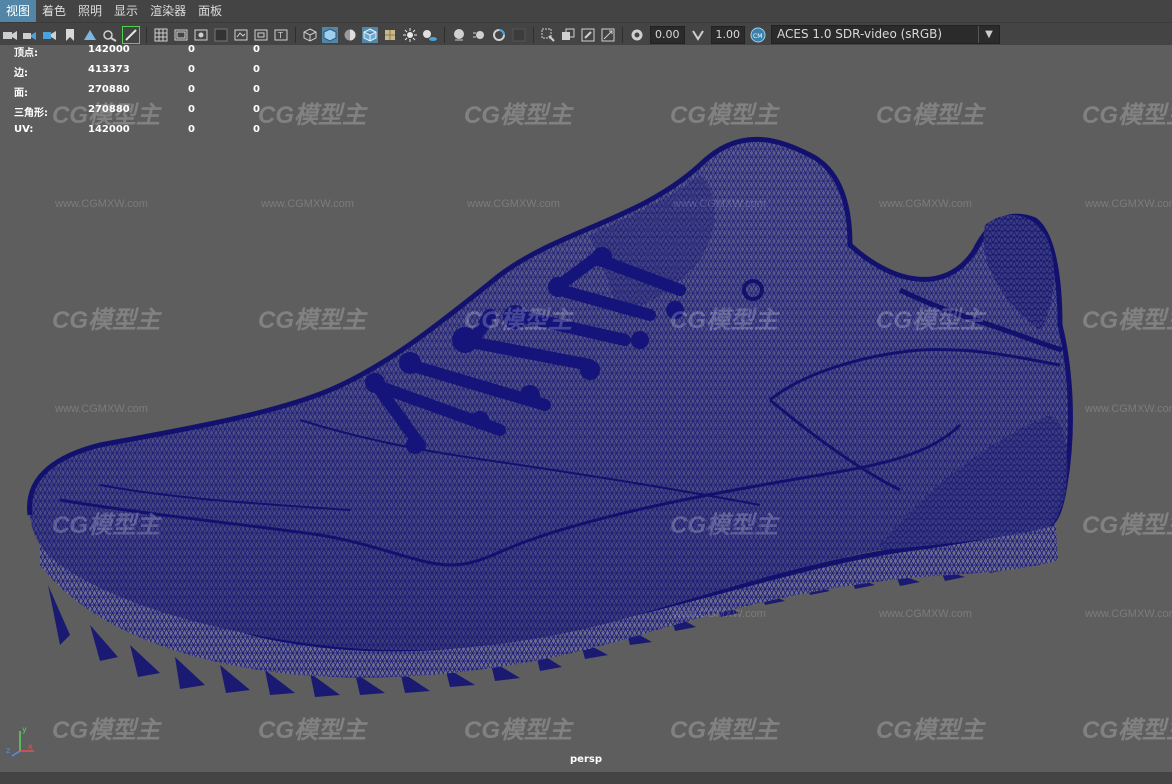  Describe the element at coordinates (608, 35) in the screenshot. I see `xray-joints-icon` at that location.